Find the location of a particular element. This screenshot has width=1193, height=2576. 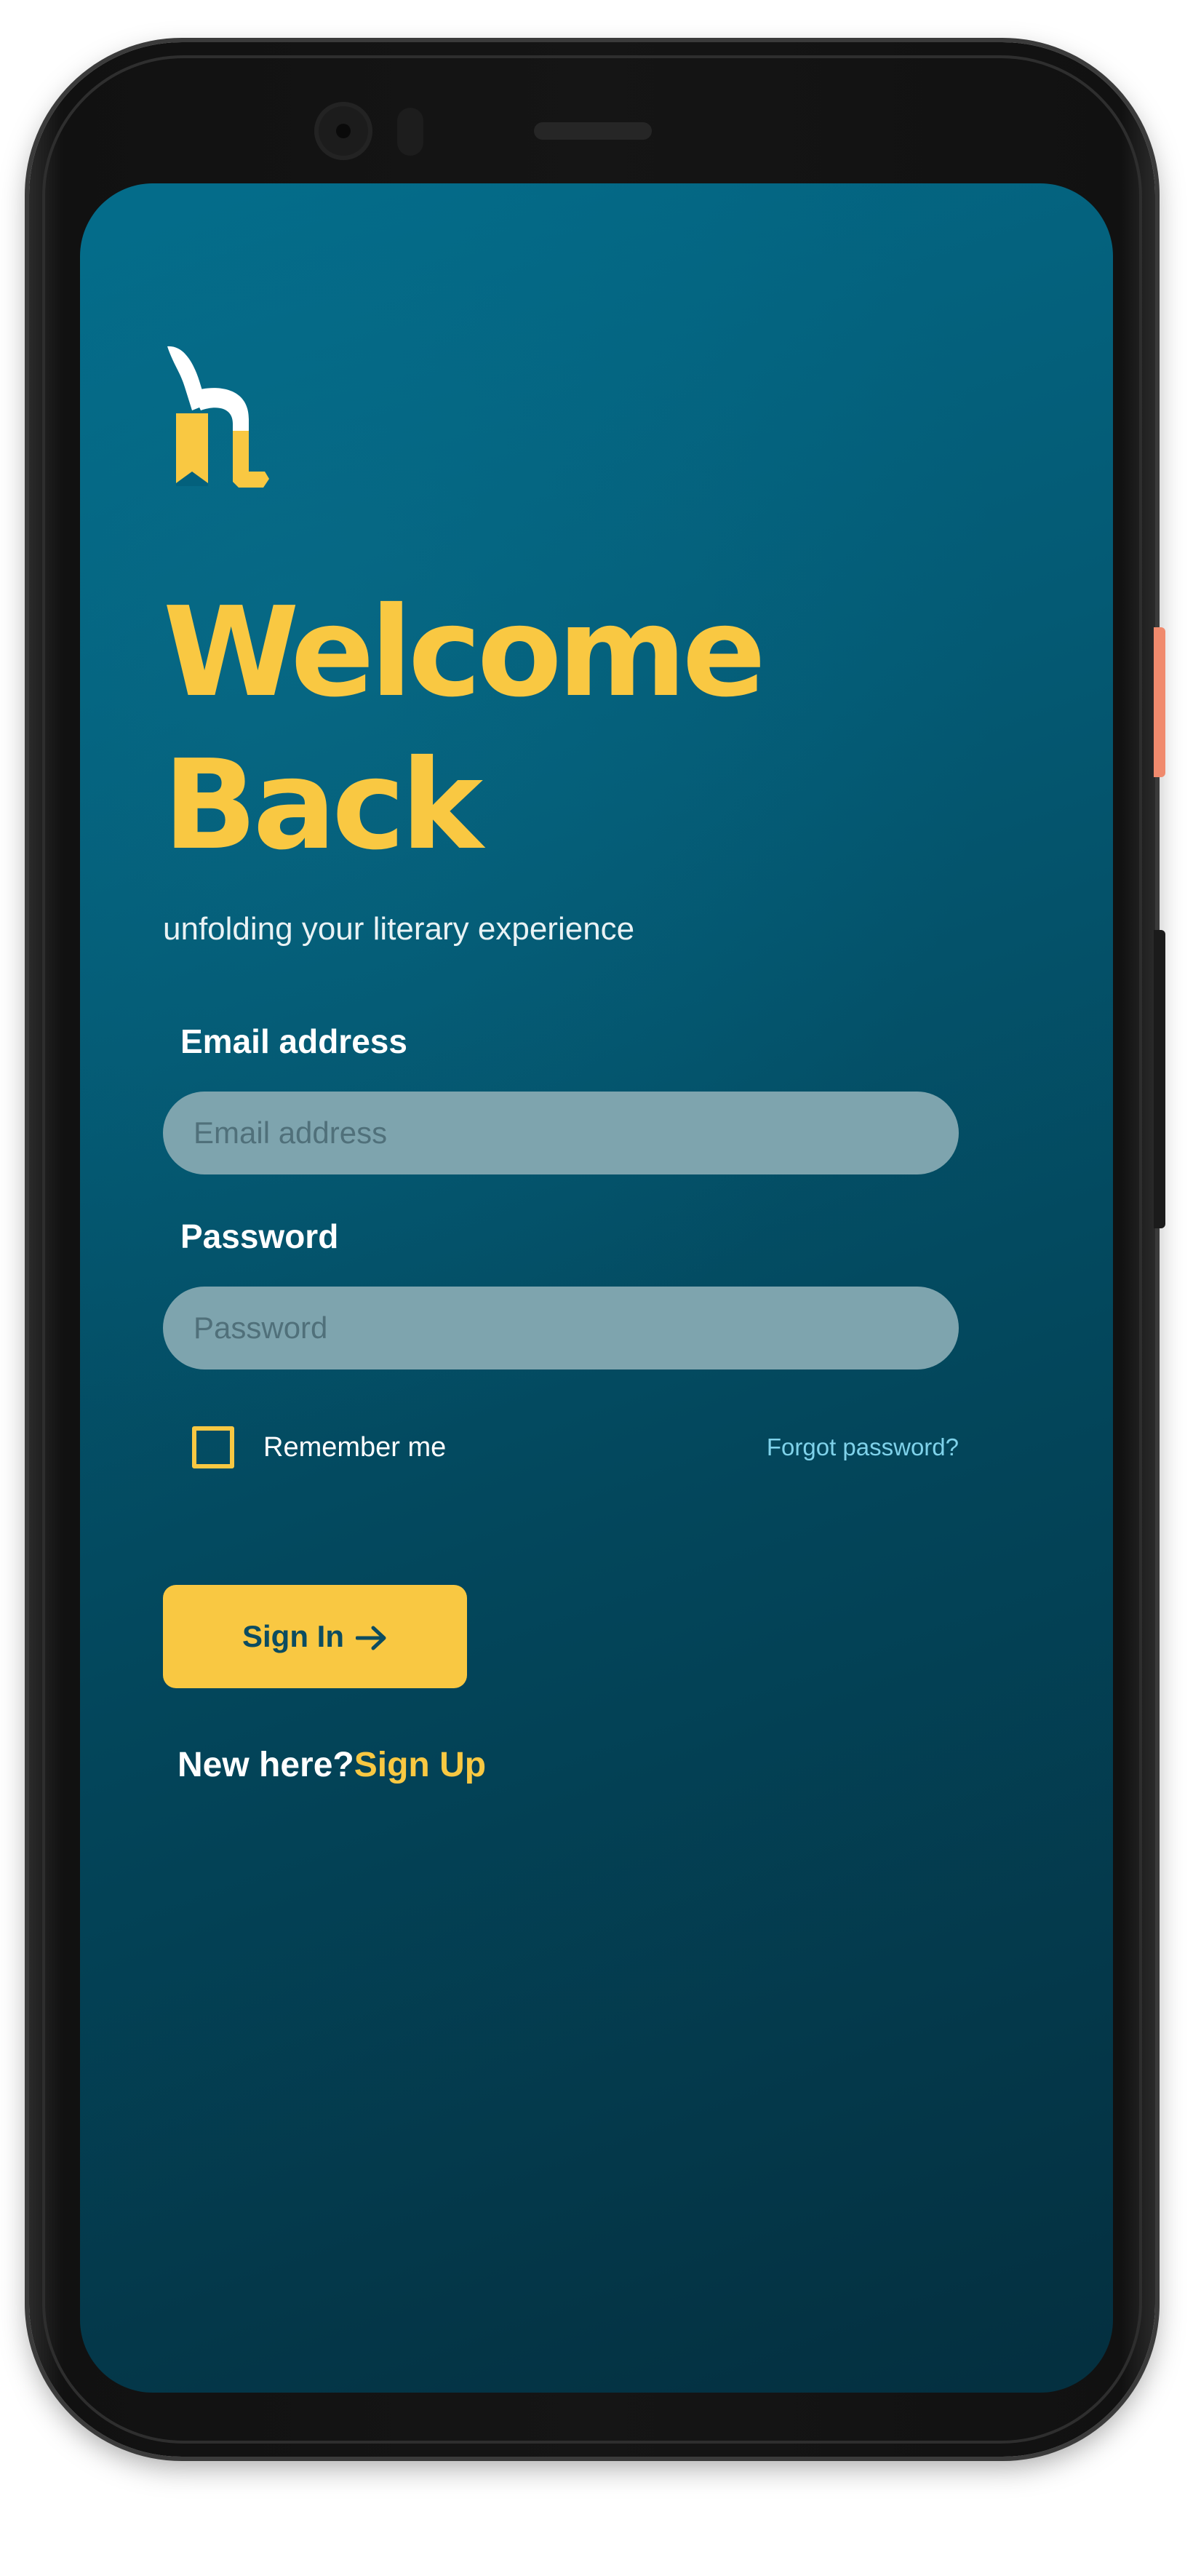

sign-up-link: Sign Up is located at coordinates (420, 1765).